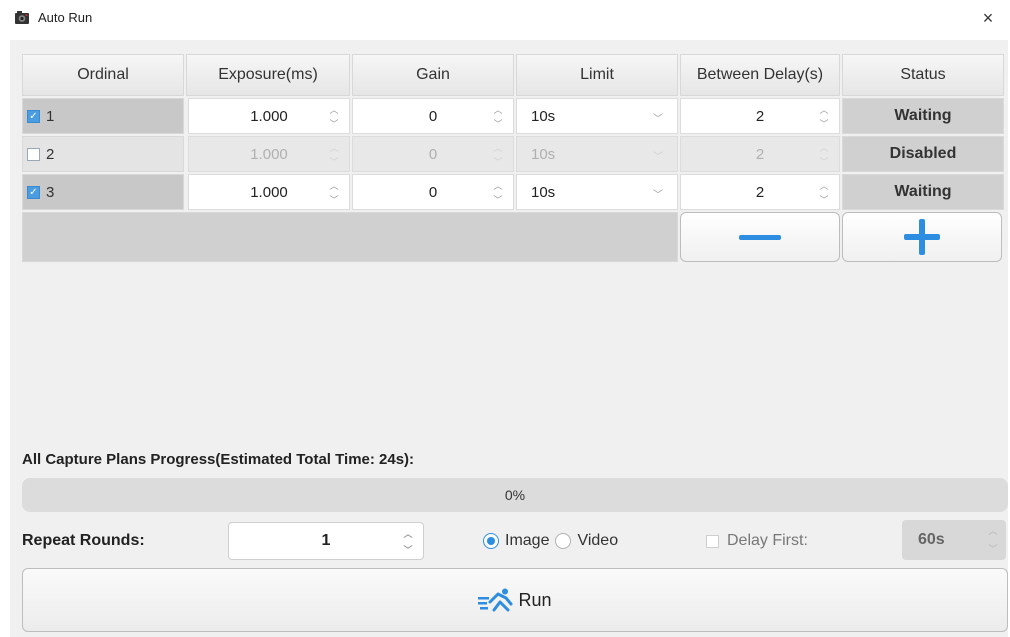 Image resolution: width=1010 pixels, height=637 pixels. I want to click on delay-first-stepper: 60s ︿ ﹀, so click(954, 540).